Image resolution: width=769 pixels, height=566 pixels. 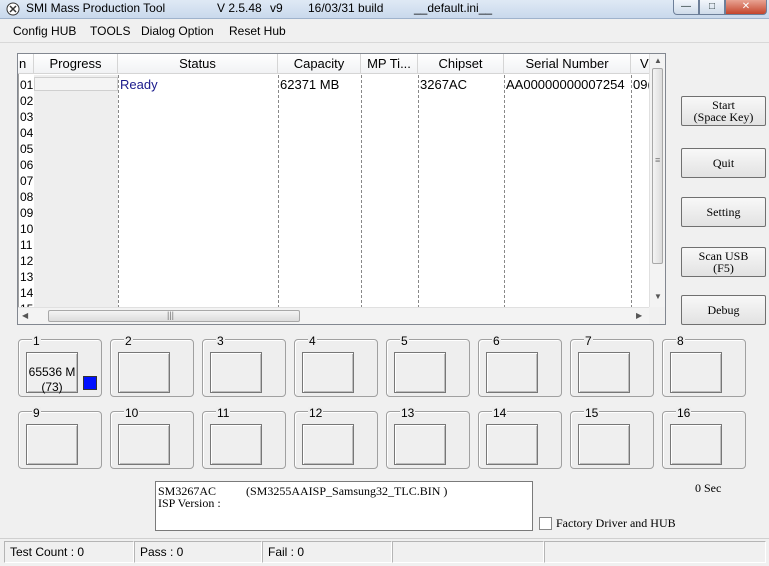 I want to click on ini-label: __default.ini__, so click(x=453, y=8).